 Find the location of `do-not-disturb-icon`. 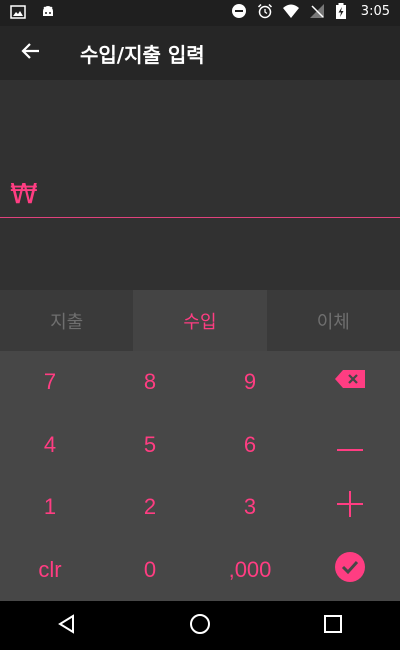

do-not-disturb-icon is located at coordinates (239, 11).